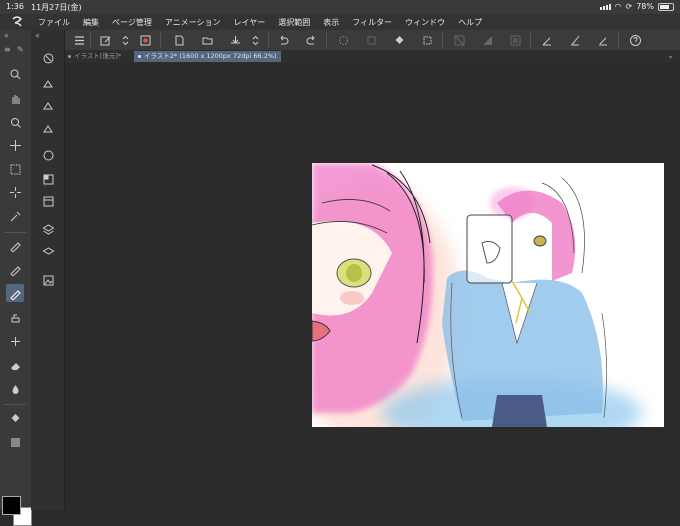 The image size is (680, 526). I want to click on layers-icon, so click(48, 229).